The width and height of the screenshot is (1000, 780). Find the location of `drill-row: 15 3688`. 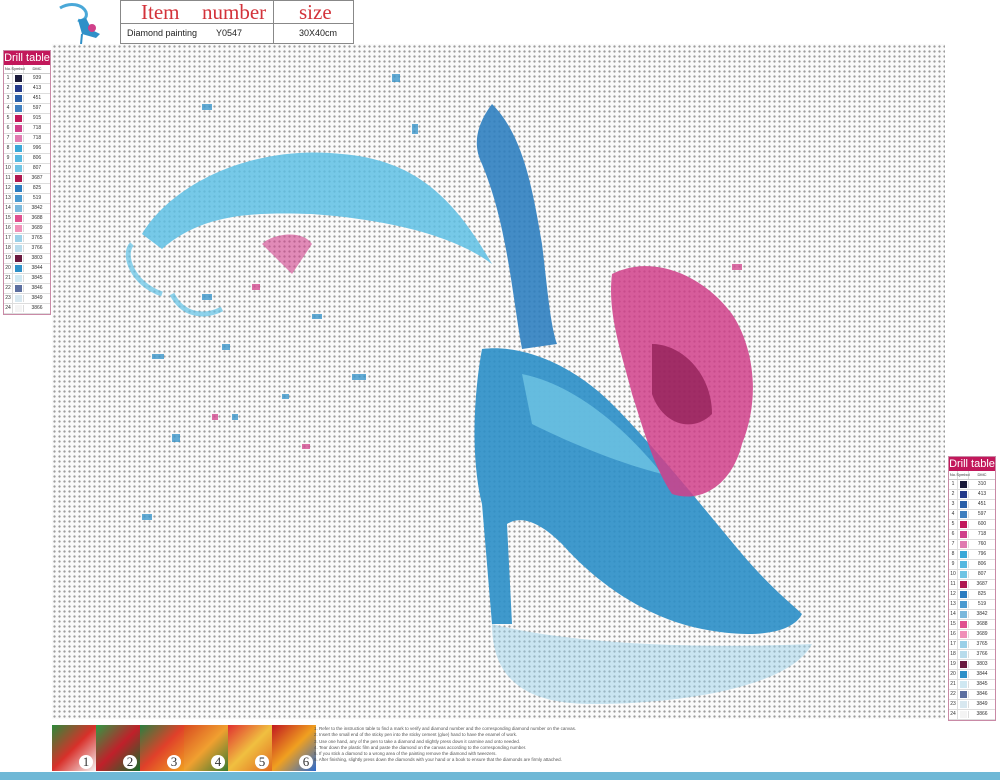

drill-row: 15 3688 is located at coordinates (27, 219).